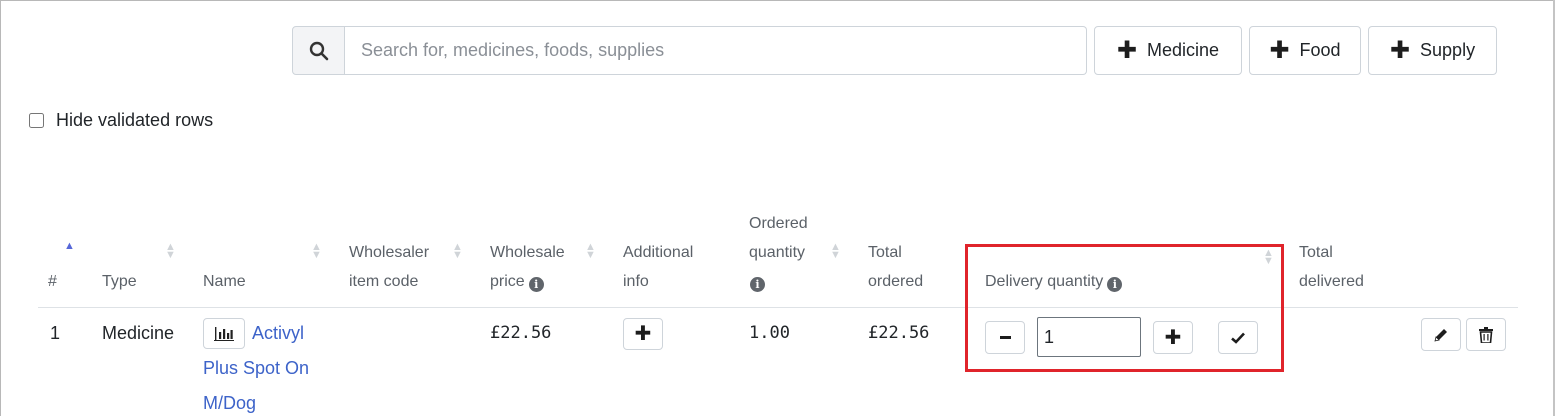 The image size is (1555, 416). Describe the element at coordinates (658, 252) in the screenshot. I see `th-additional-info-line1: Additional` at that location.